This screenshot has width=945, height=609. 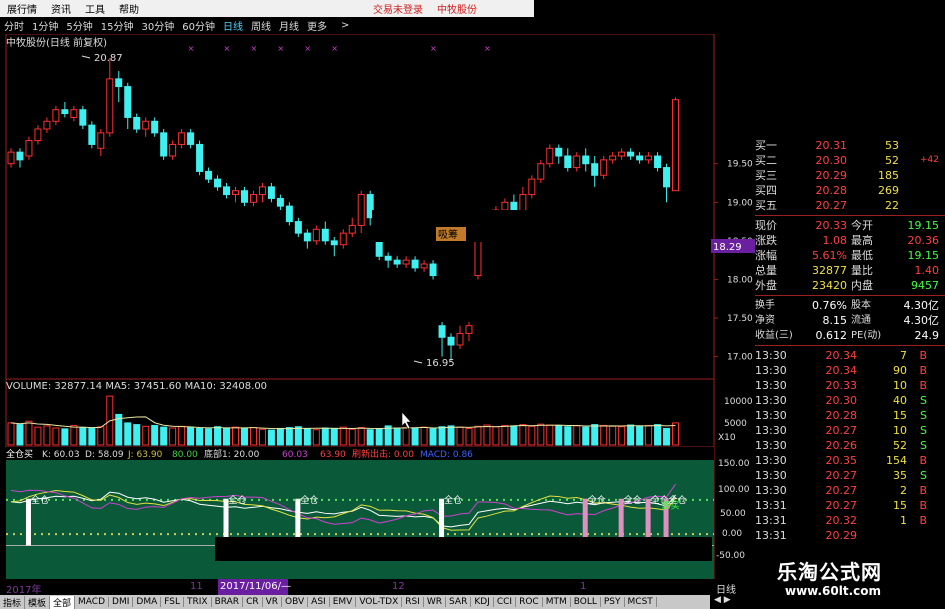 I want to click on tab-roc: ROC, so click(x=529, y=602).